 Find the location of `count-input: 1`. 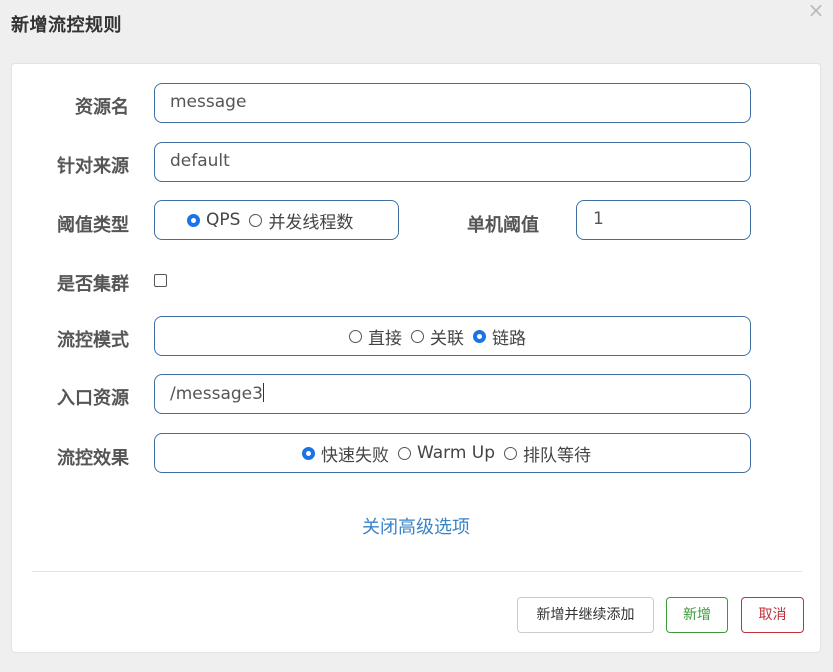

count-input: 1 is located at coordinates (663, 220).